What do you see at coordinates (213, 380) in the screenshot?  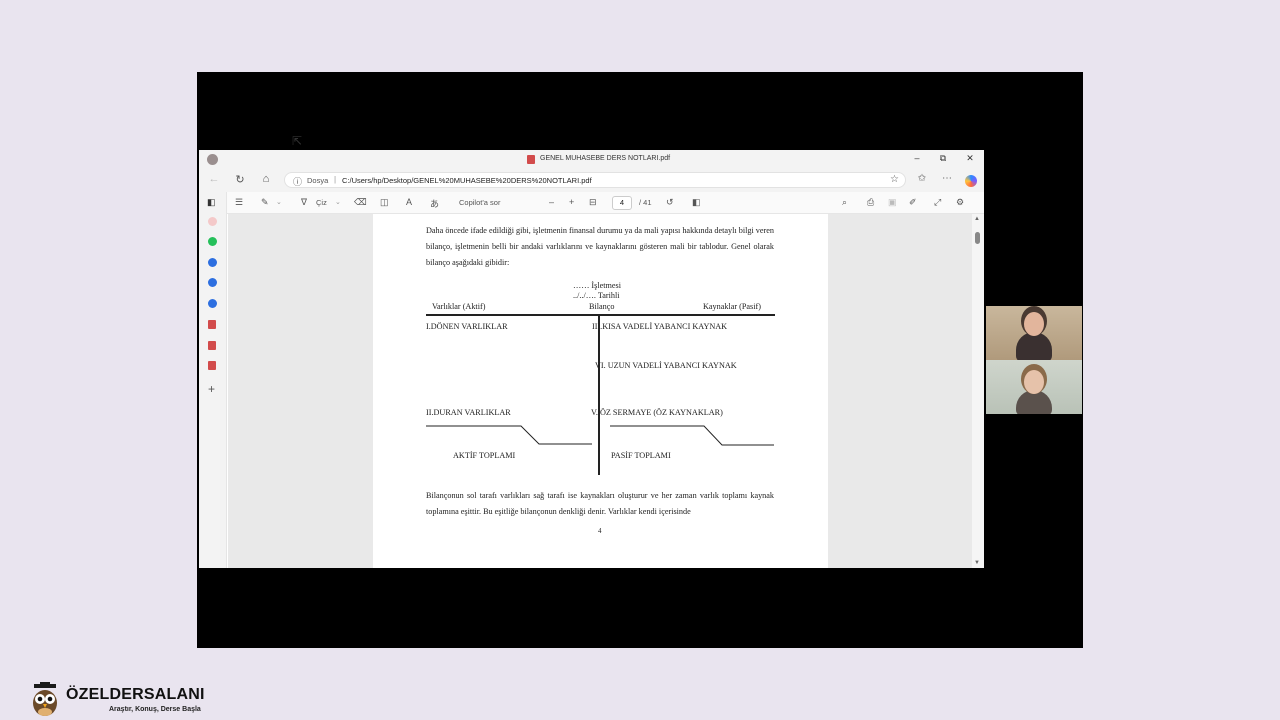 I see `browser-sidebar: ◧ +` at bounding box center [213, 380].